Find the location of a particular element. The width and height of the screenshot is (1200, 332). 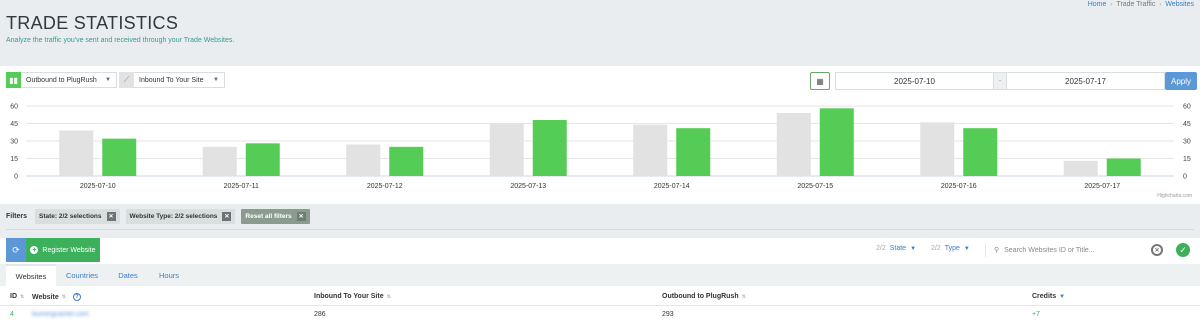

breadcrumb-websites: Websites is located at coordinates (1179, 4).